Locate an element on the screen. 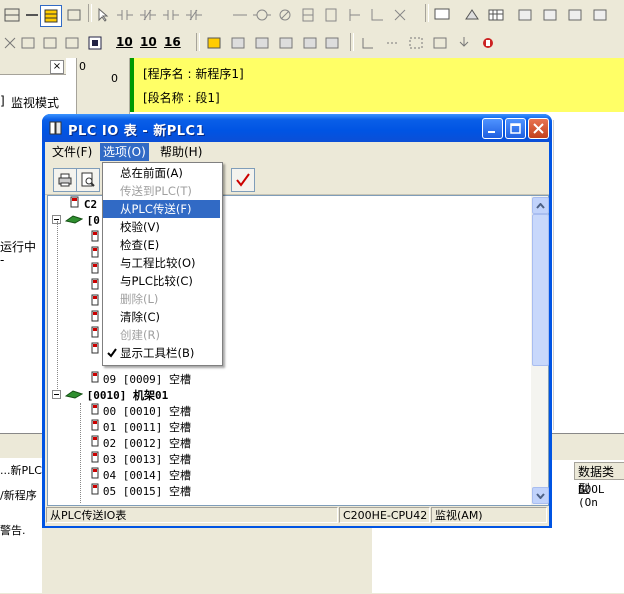 This screenshot has width=624, height=594. rung-address: 0 is located at coordinates (114, 78).